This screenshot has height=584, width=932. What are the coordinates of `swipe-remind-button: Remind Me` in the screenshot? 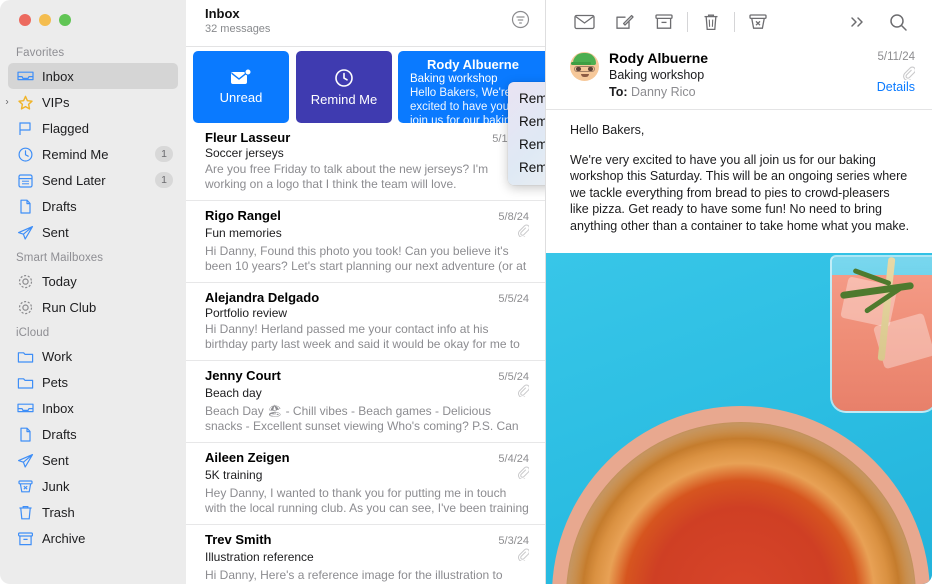 It's located at (344, 87).